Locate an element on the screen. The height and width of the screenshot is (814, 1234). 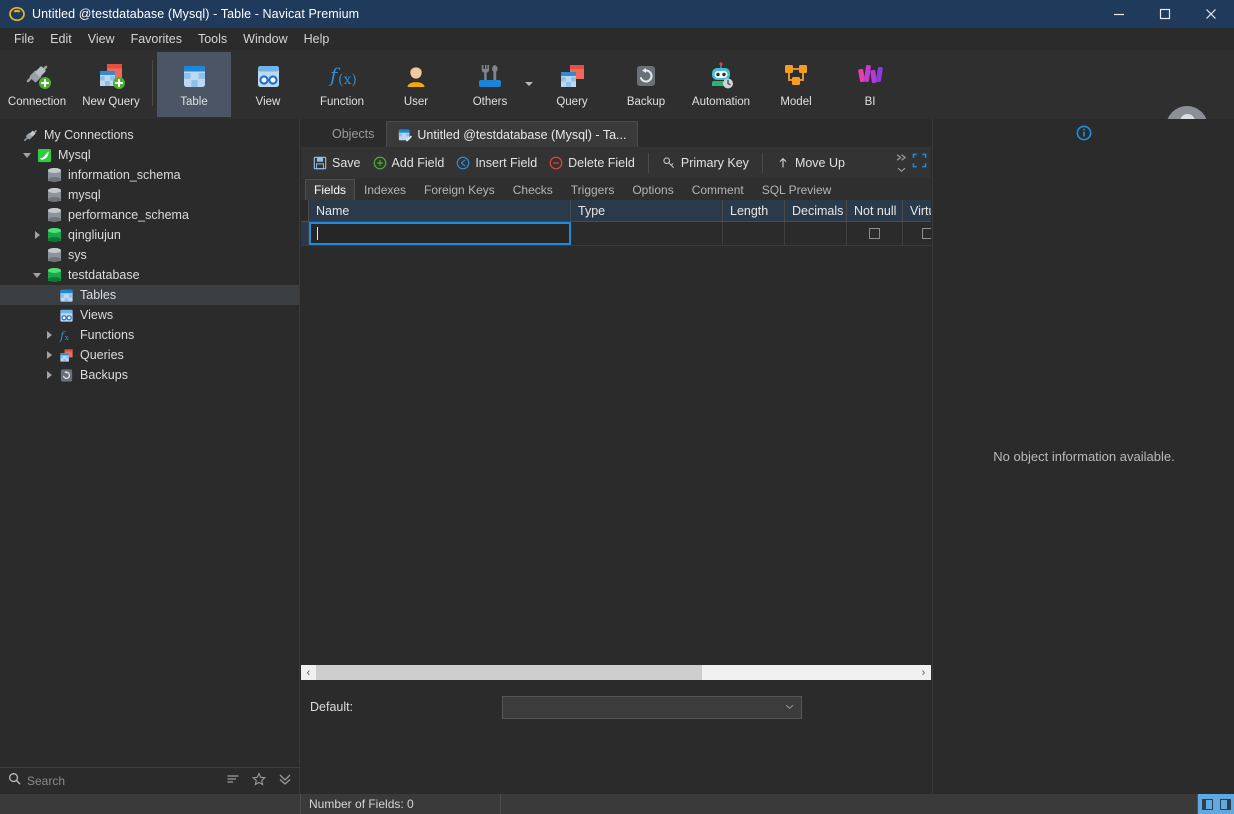
toolbar-backup: Backup is located at coordinates (646, 84).